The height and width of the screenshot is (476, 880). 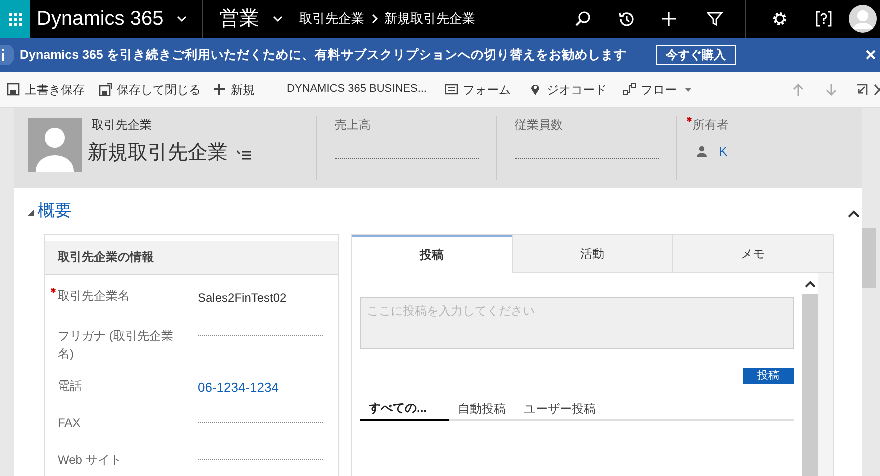 What do you see at coordinates (69, 423) in the screenshot?
I see `field-label: FAX` at bounding box center [69, 423].